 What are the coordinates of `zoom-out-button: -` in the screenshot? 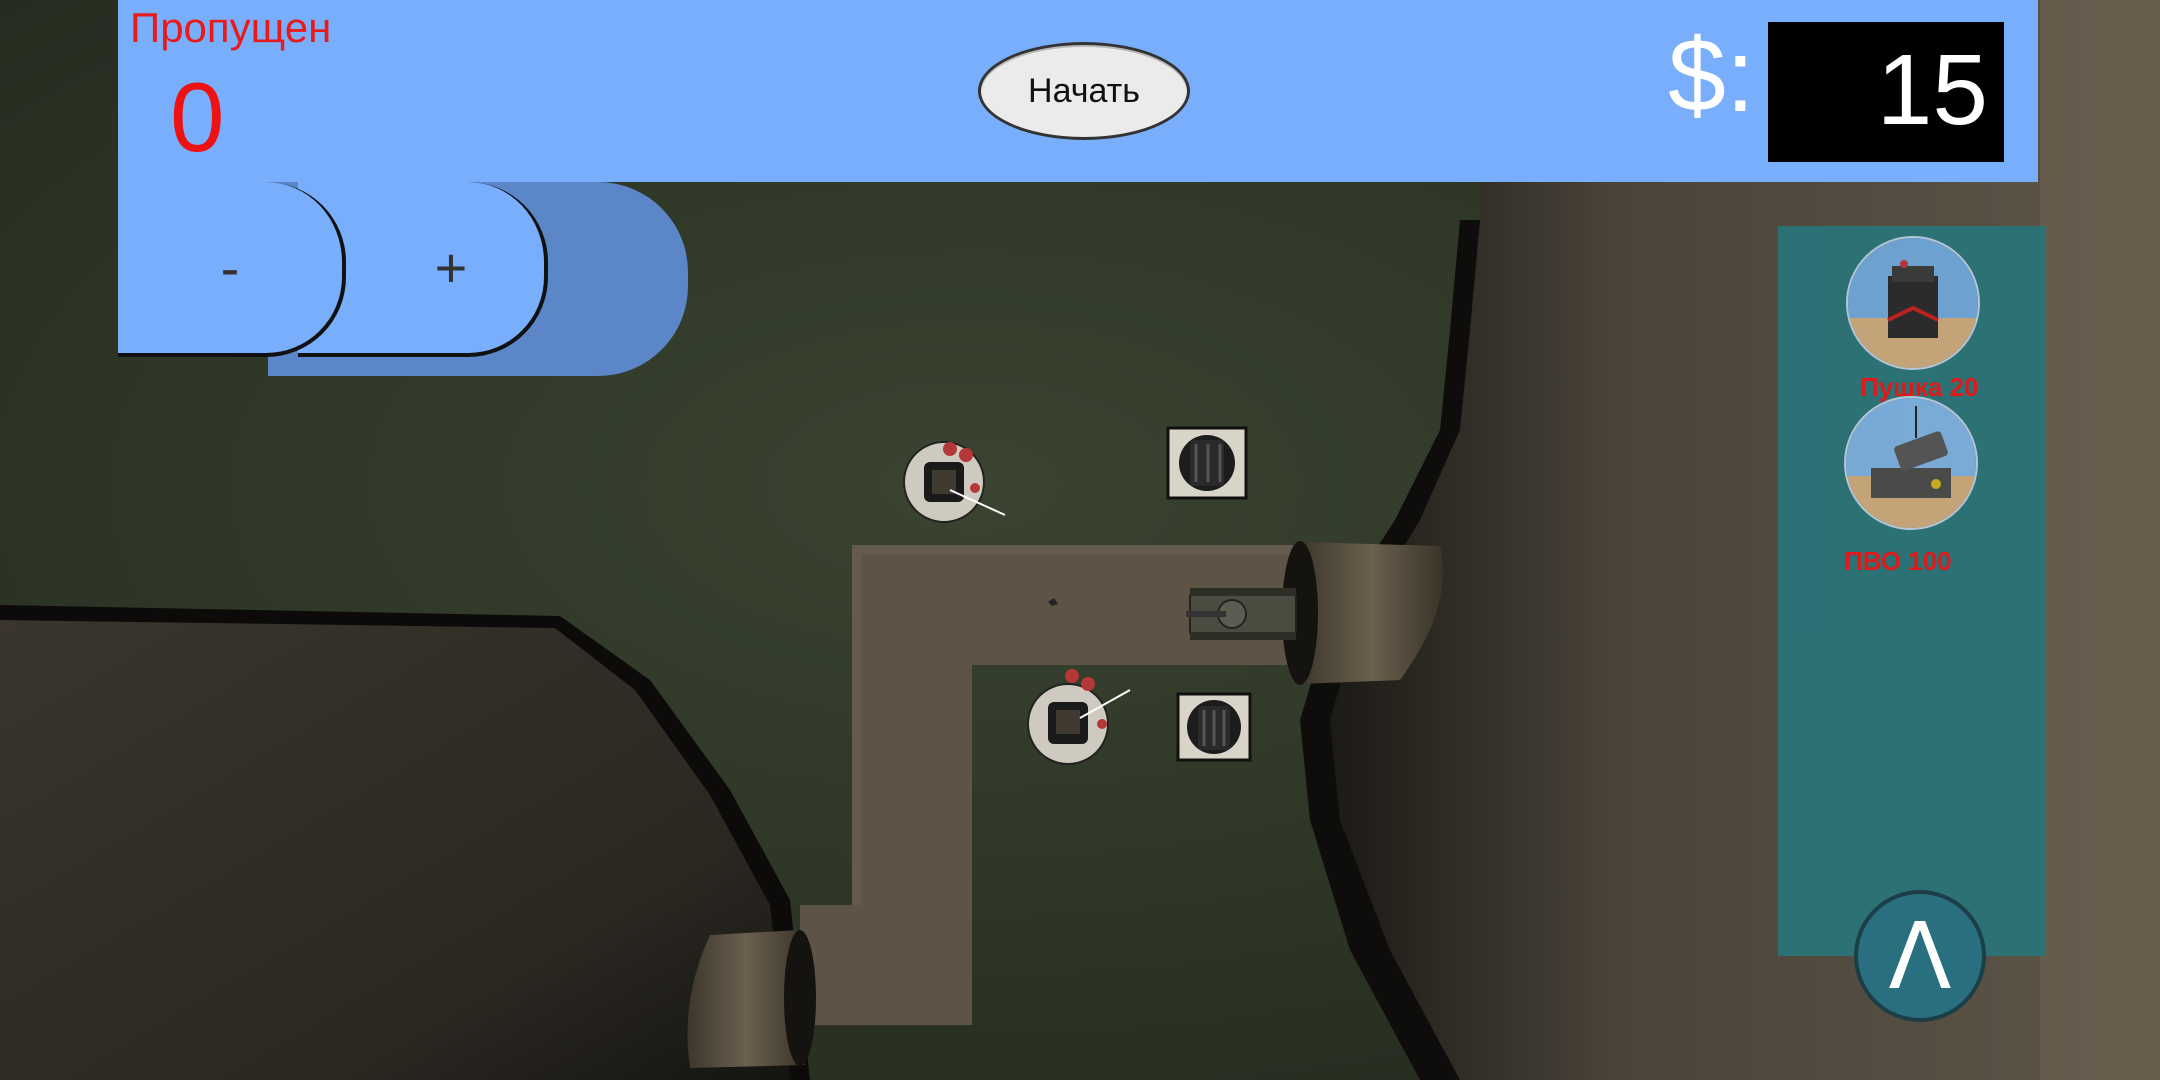 It's located at (232, 269).